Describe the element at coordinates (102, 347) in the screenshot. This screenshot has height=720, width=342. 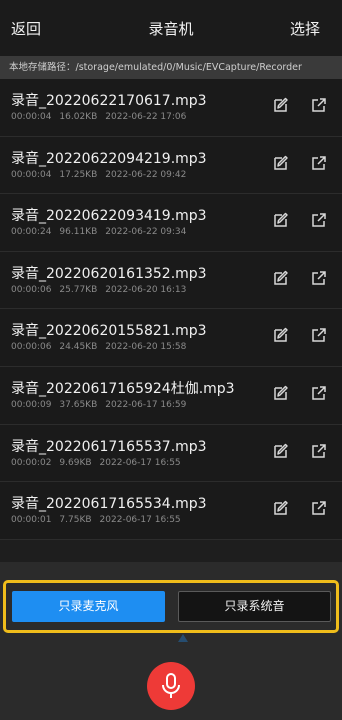
I see `recording-meta: 00:00:06 24.45KB 2022-06-20 15:58` at that location.